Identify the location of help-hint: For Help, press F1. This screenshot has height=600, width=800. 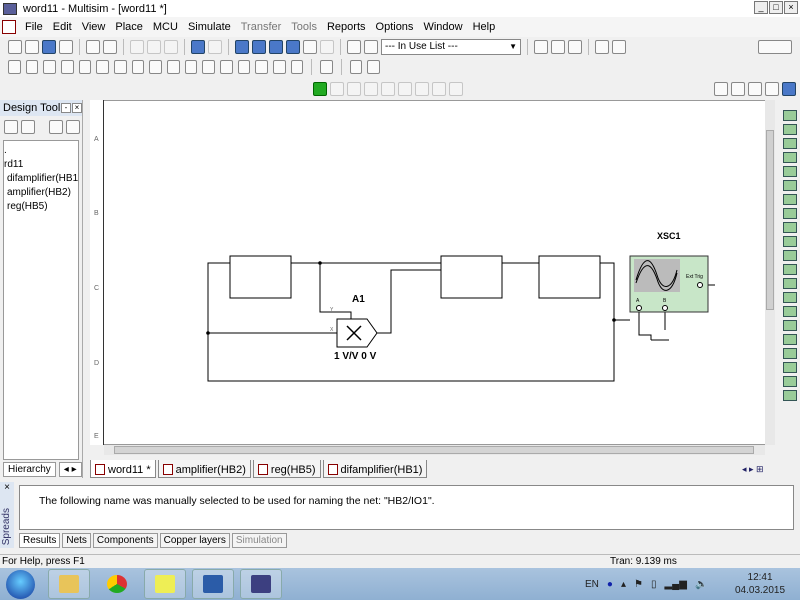
(43, 561).